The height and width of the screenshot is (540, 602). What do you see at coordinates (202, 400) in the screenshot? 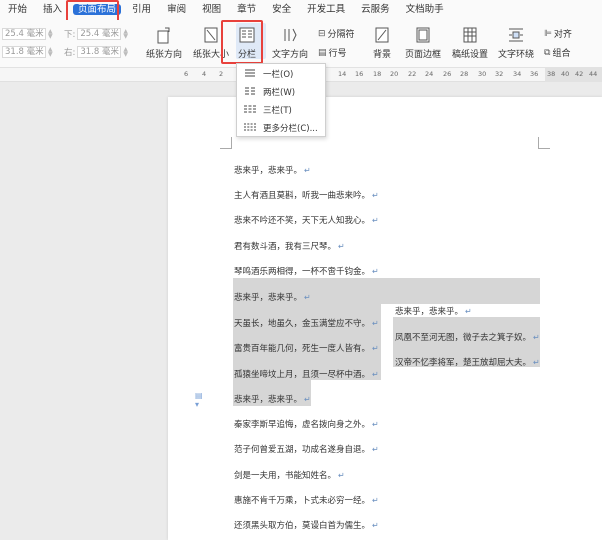
I see `paragraph-options-icon: ▤ ▾` at bounding box center [202, 400].